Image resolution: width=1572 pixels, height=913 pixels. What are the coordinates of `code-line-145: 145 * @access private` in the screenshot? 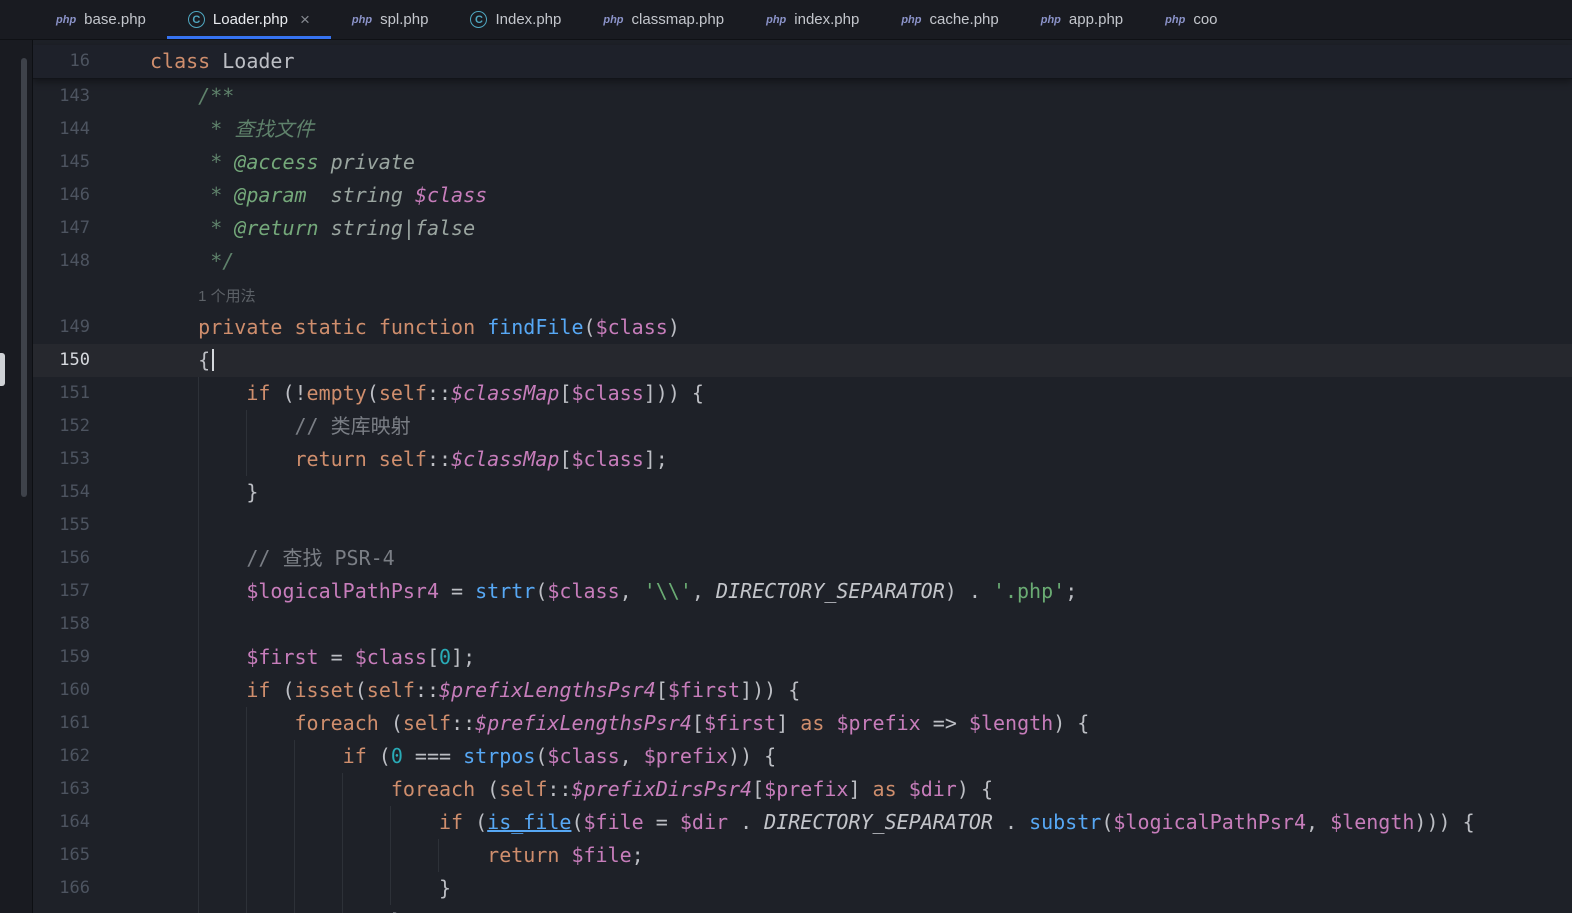 It's located at (802, 162).